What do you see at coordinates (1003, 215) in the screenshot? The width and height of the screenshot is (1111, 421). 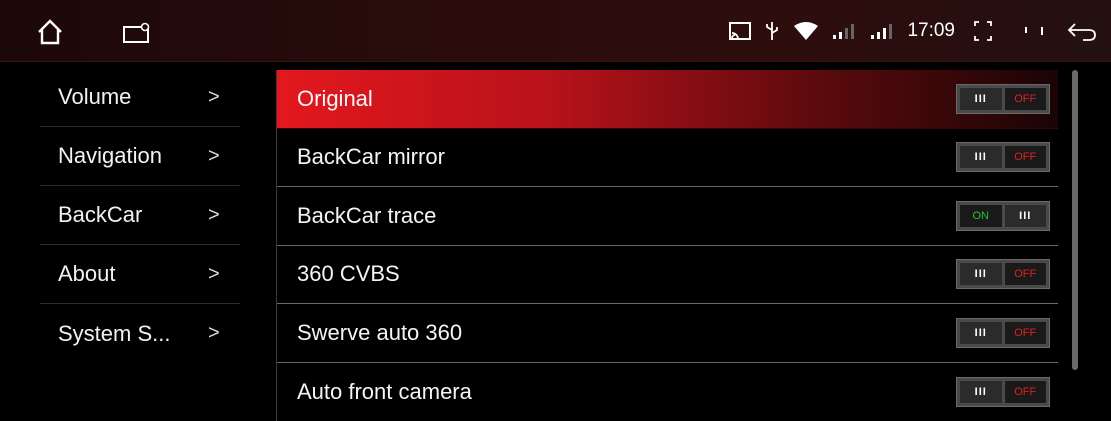 I see `backcar-trace-toggle: ON III` at bounding box center [1003, 215].